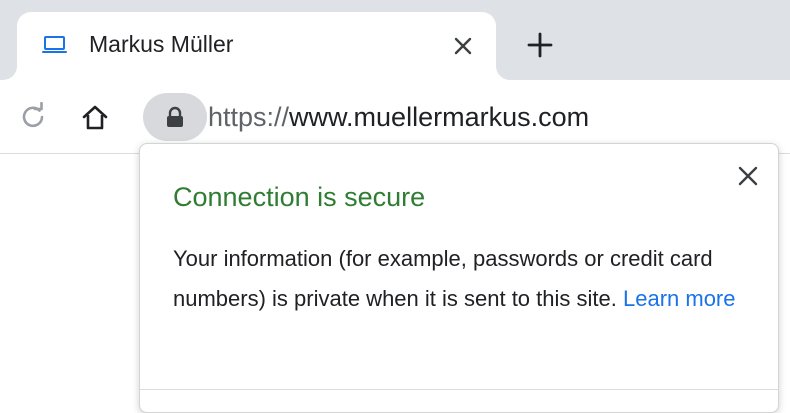 The height and width of the screenshot is (413, 790). Describe the element at coordinates (249, 117) in the screenshot. I see `url-scheme: https://` at that location.